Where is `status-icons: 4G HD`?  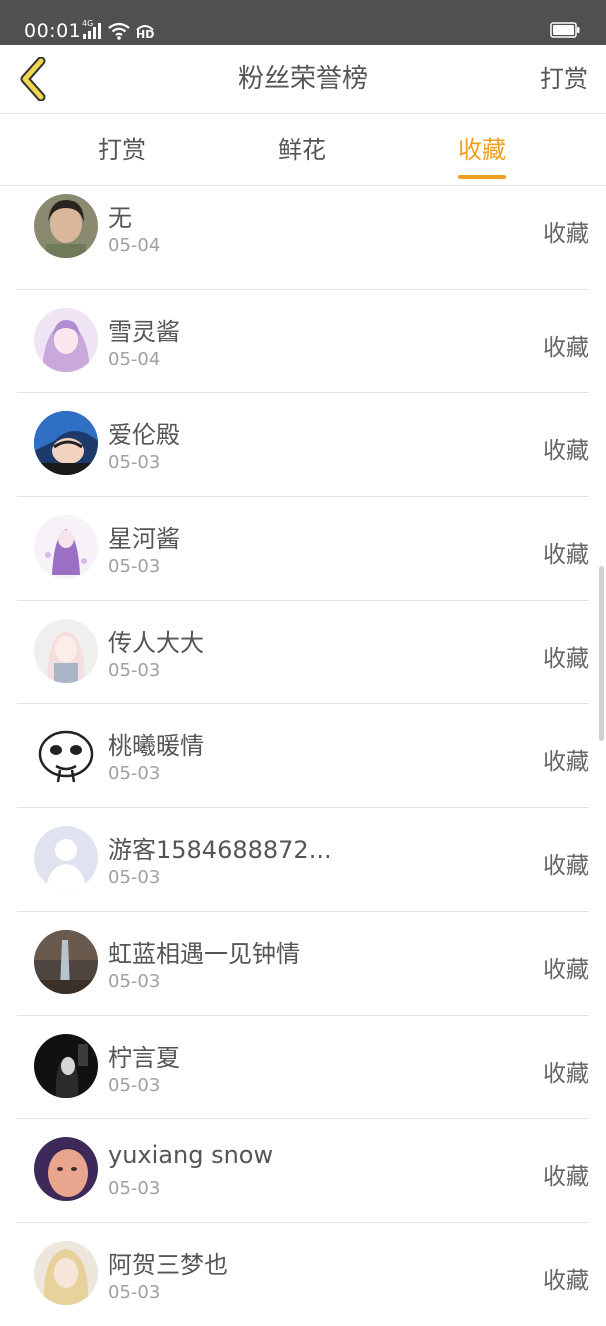
status-icons: 4G HD is located at coordinates (119, 30).